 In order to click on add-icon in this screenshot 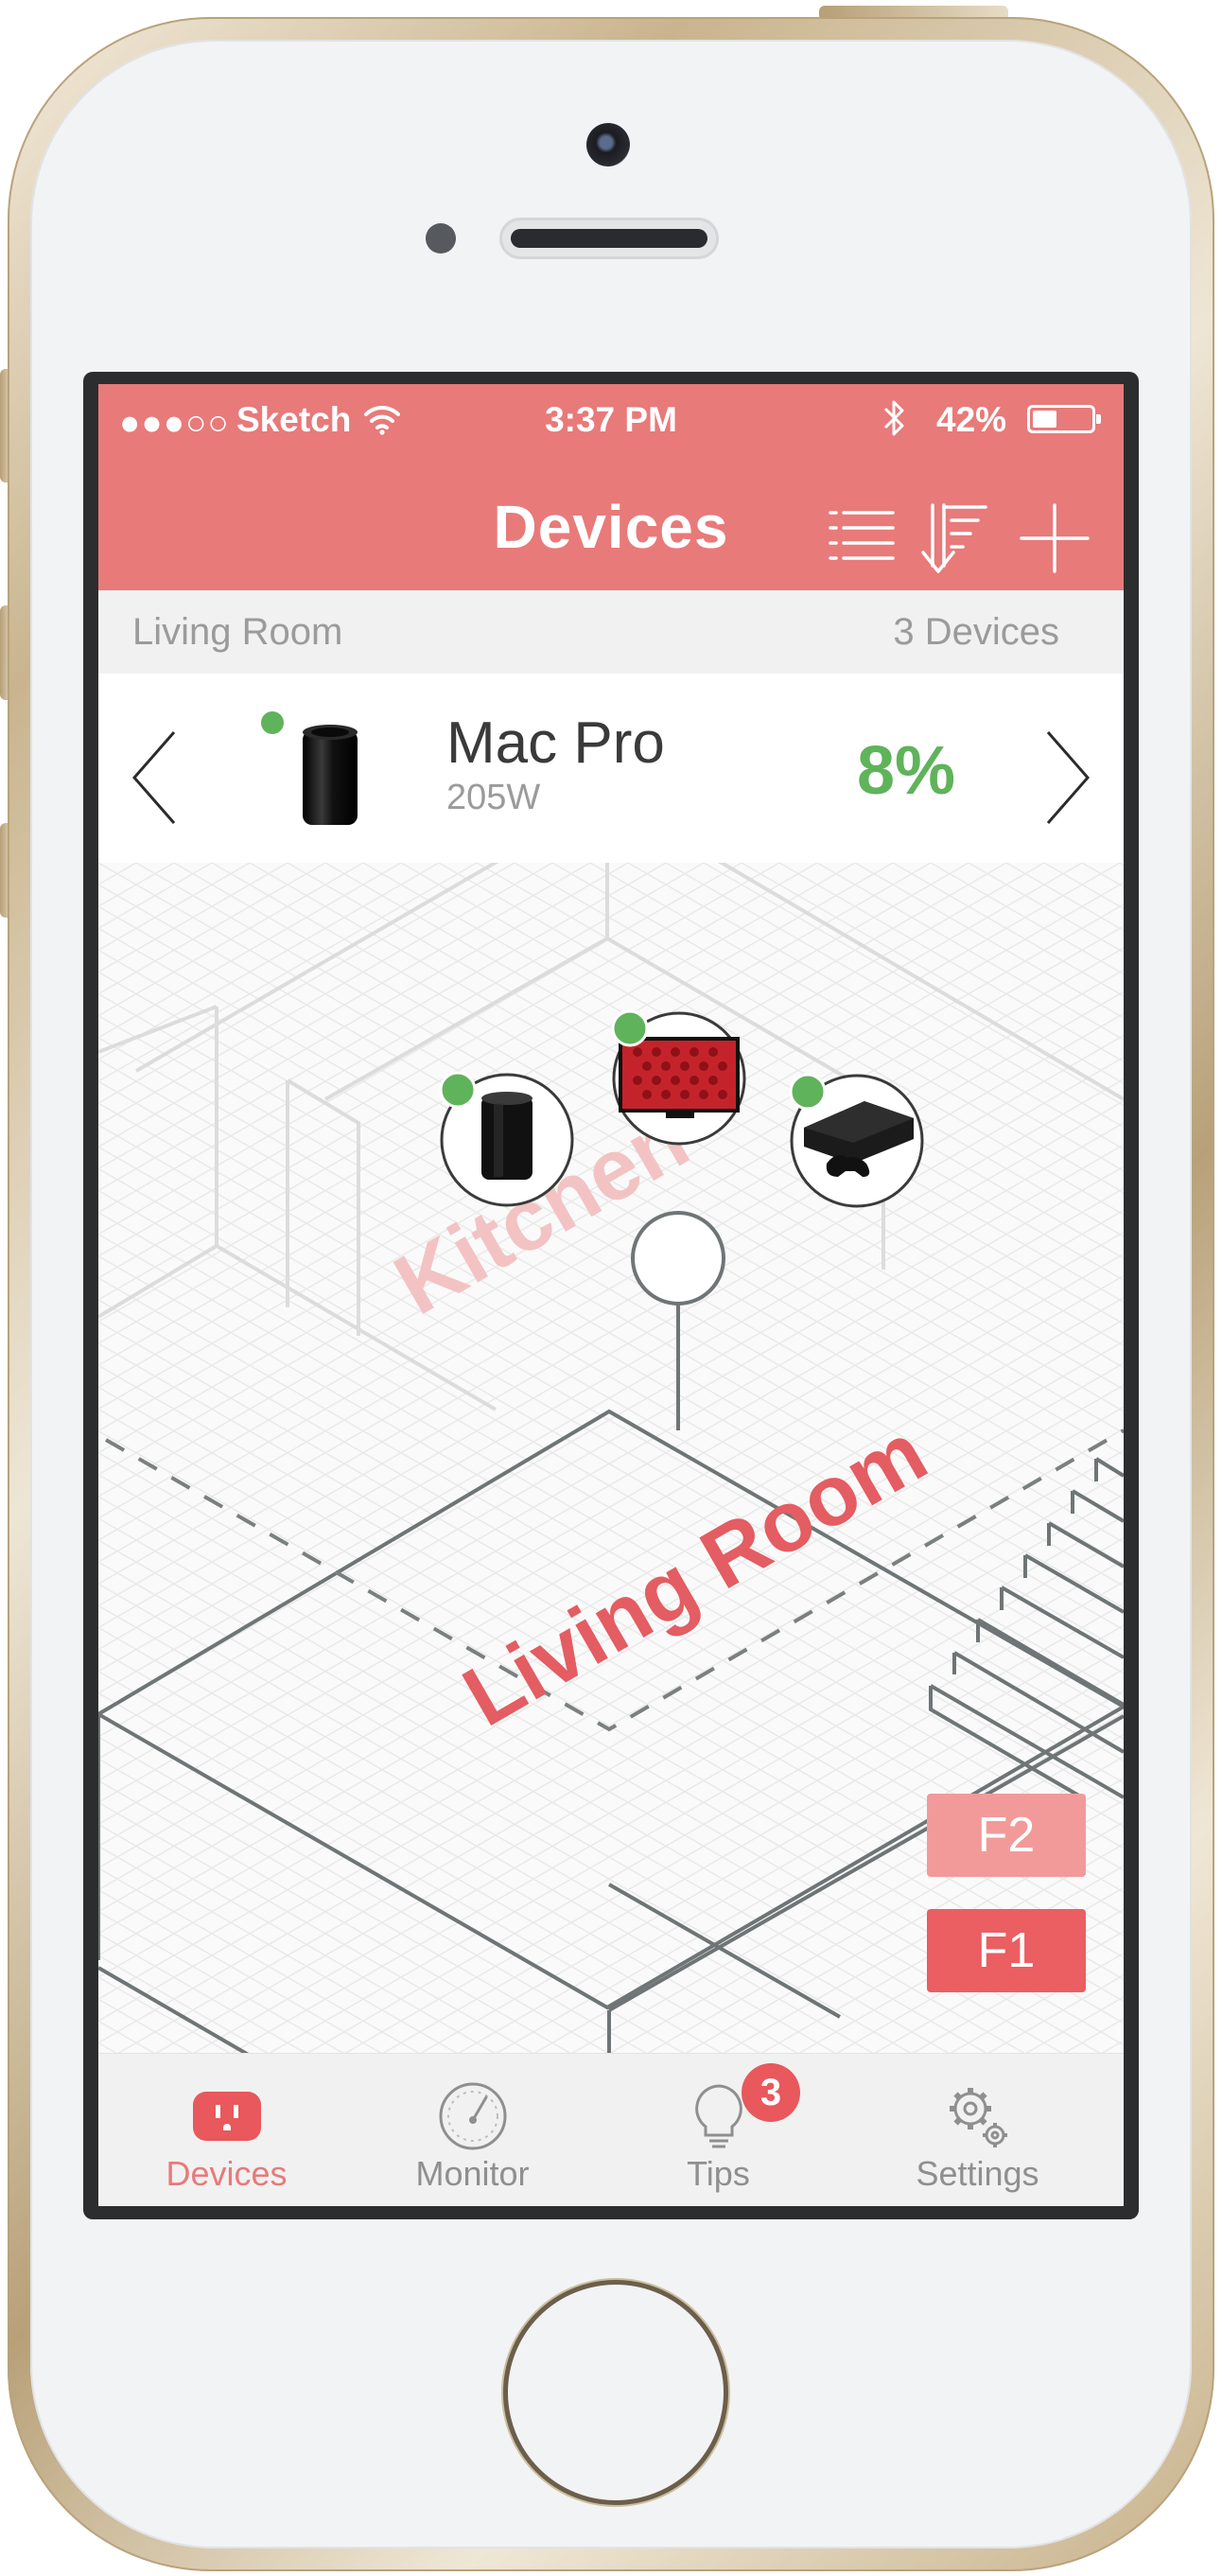, I will do `click(1054, 538)`.